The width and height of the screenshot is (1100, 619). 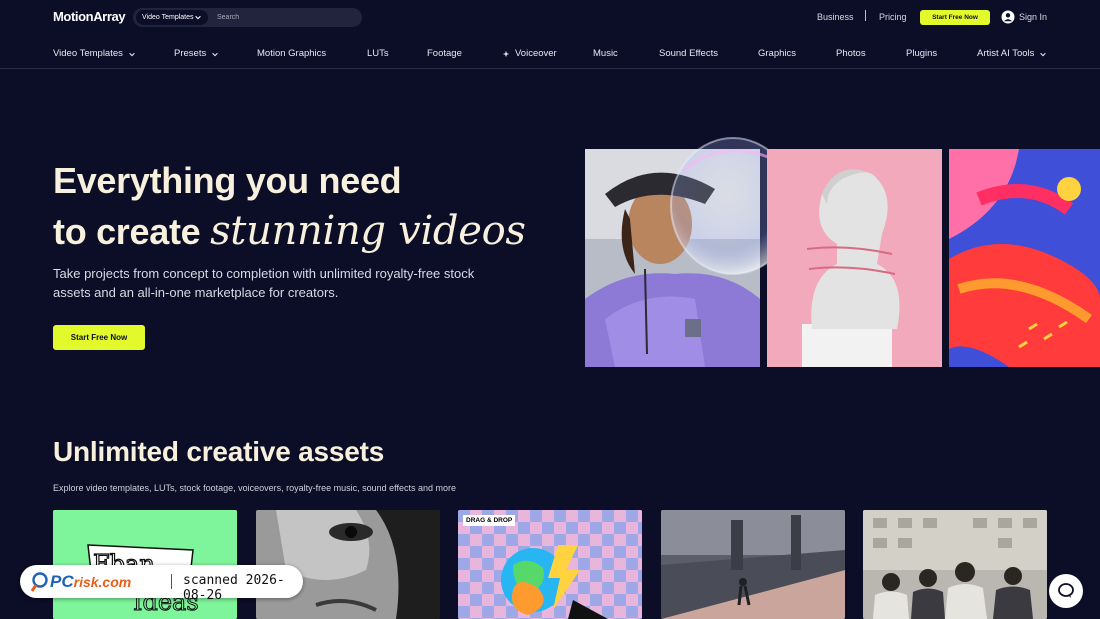 I want to click on nav-item-presets: Presets, so click(x=196, y=53).